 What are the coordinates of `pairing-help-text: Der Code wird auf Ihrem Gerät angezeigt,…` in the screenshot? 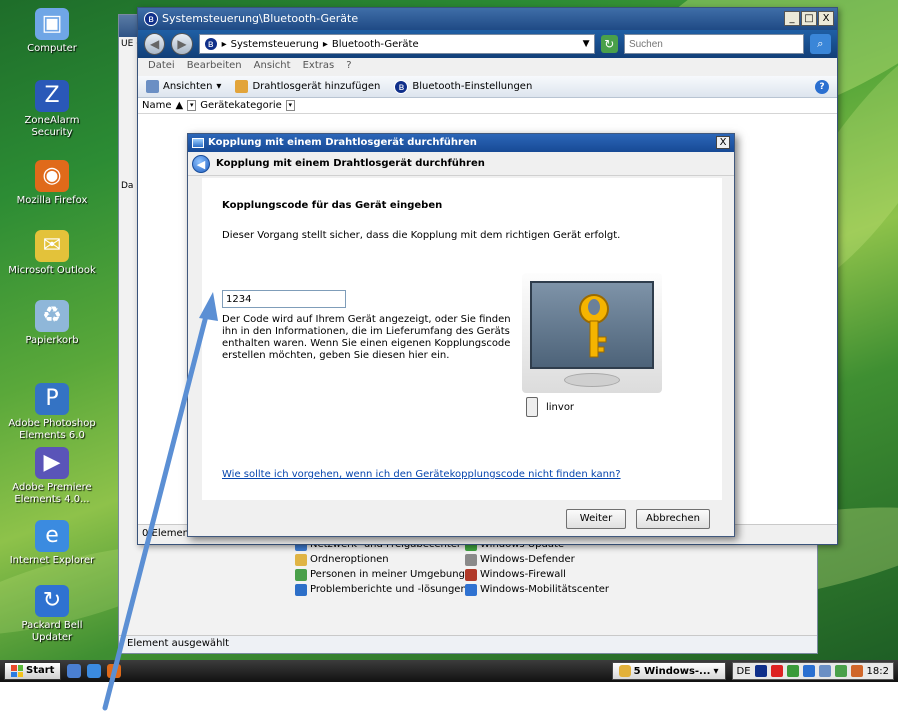 It's located at (366, 337).